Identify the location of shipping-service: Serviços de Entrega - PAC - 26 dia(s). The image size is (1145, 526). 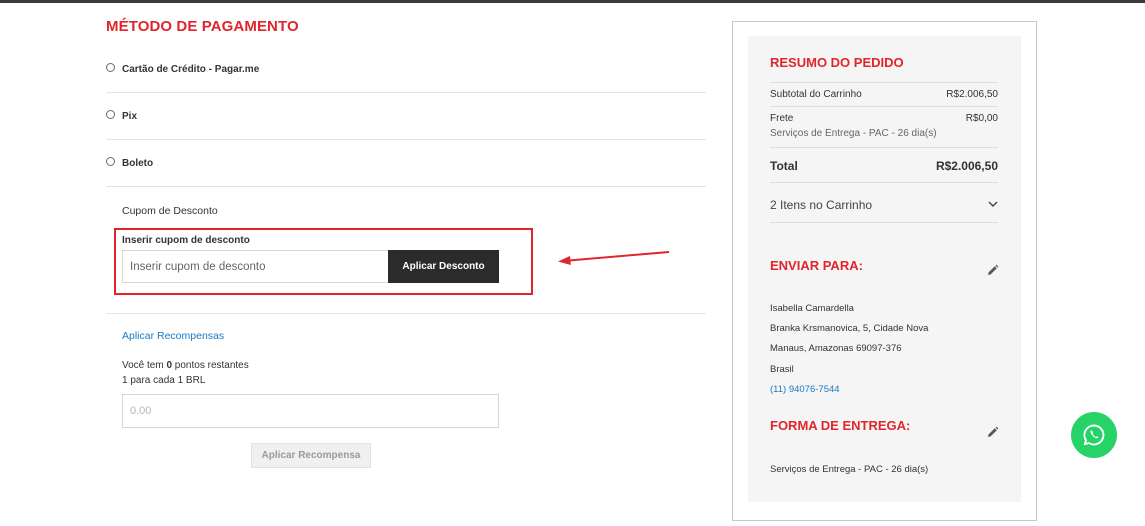
(853, 133).